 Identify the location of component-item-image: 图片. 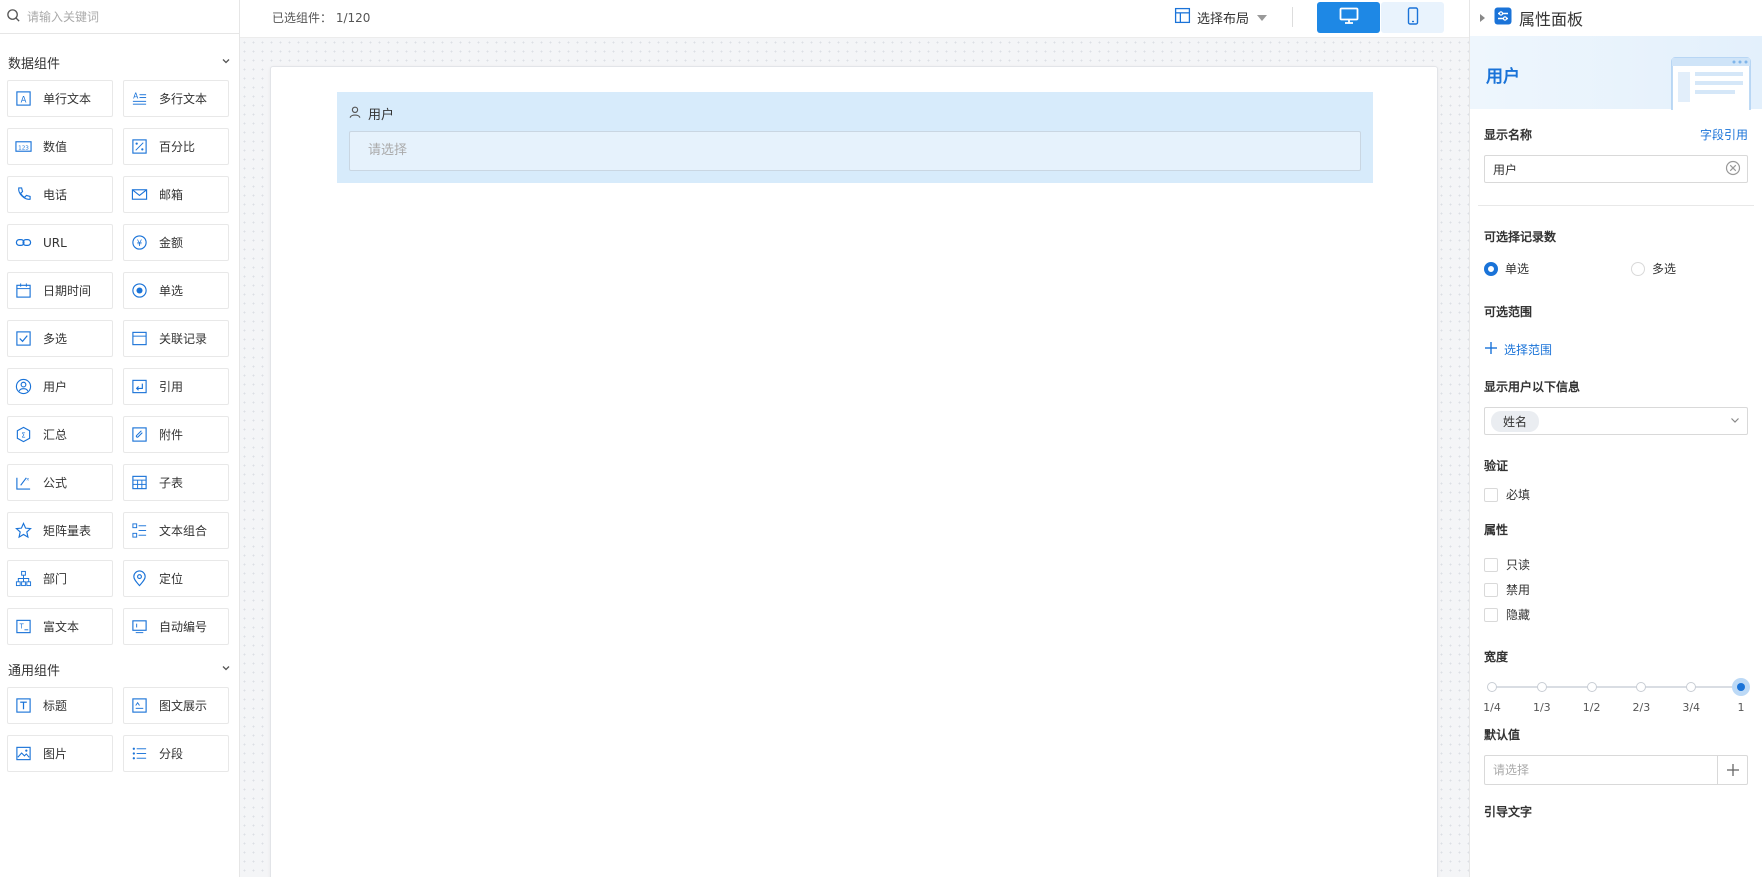
(60, 753).